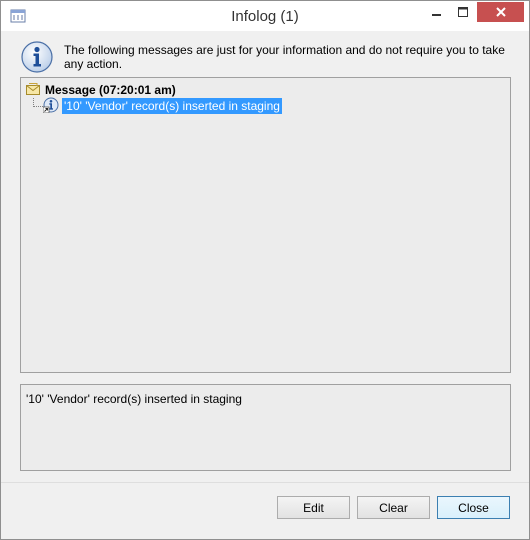 The height and width of the screenshot is (540, 530). What do you see at coordinates (50, 106) in the screenshot?
I see `info-small-icon` at bounding box center [50, 106].